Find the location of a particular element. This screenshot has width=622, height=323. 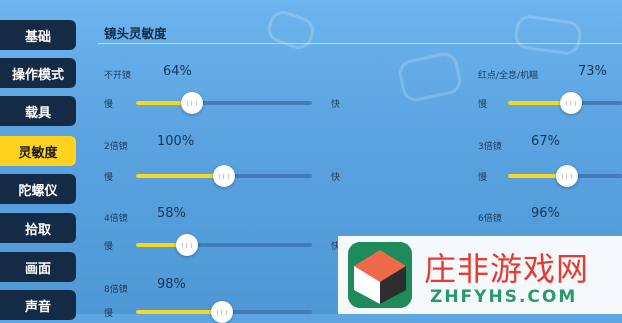

sidebar-item-label: 画面 is located at coordinates (37, 269).